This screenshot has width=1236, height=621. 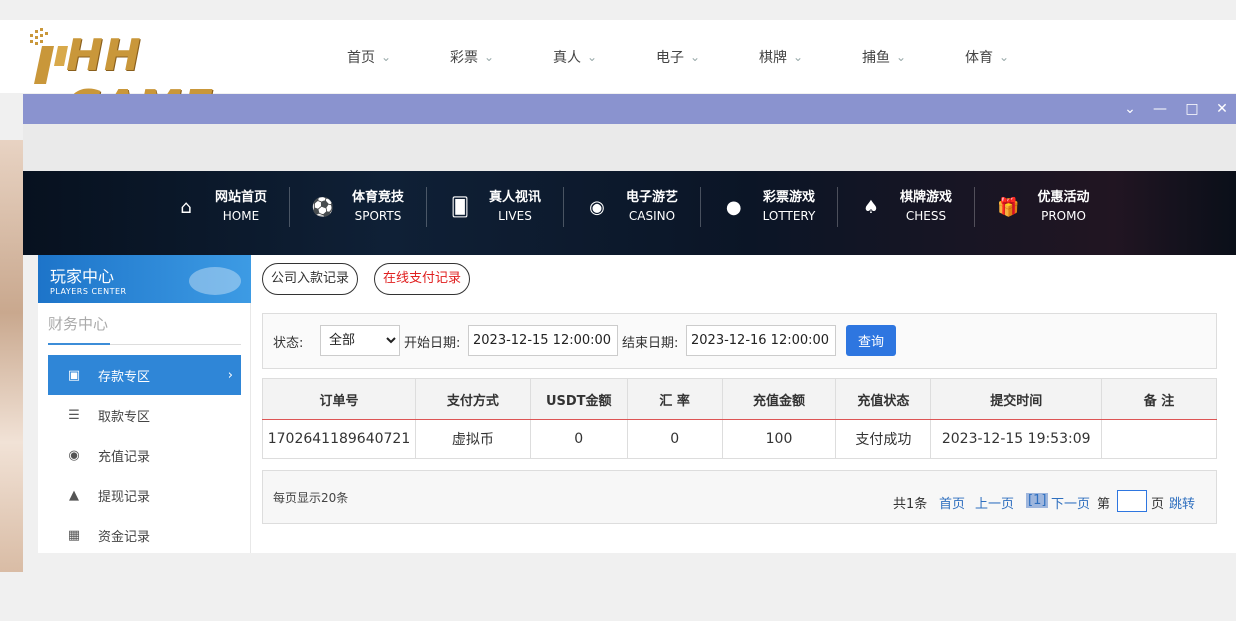 I want to click on table-cell: 支付成功, so click(x=883, y=439).